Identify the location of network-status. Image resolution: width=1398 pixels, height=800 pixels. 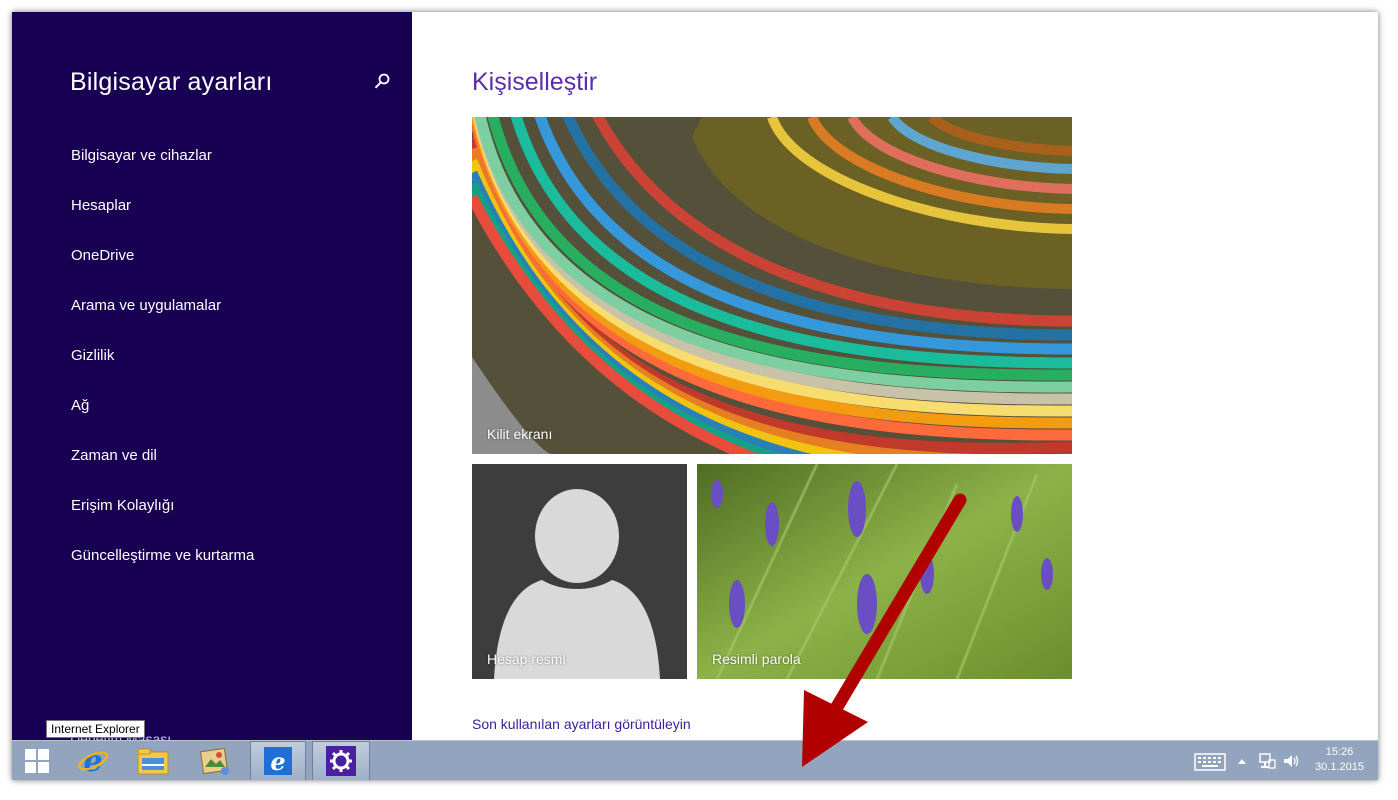
(1267, 760).